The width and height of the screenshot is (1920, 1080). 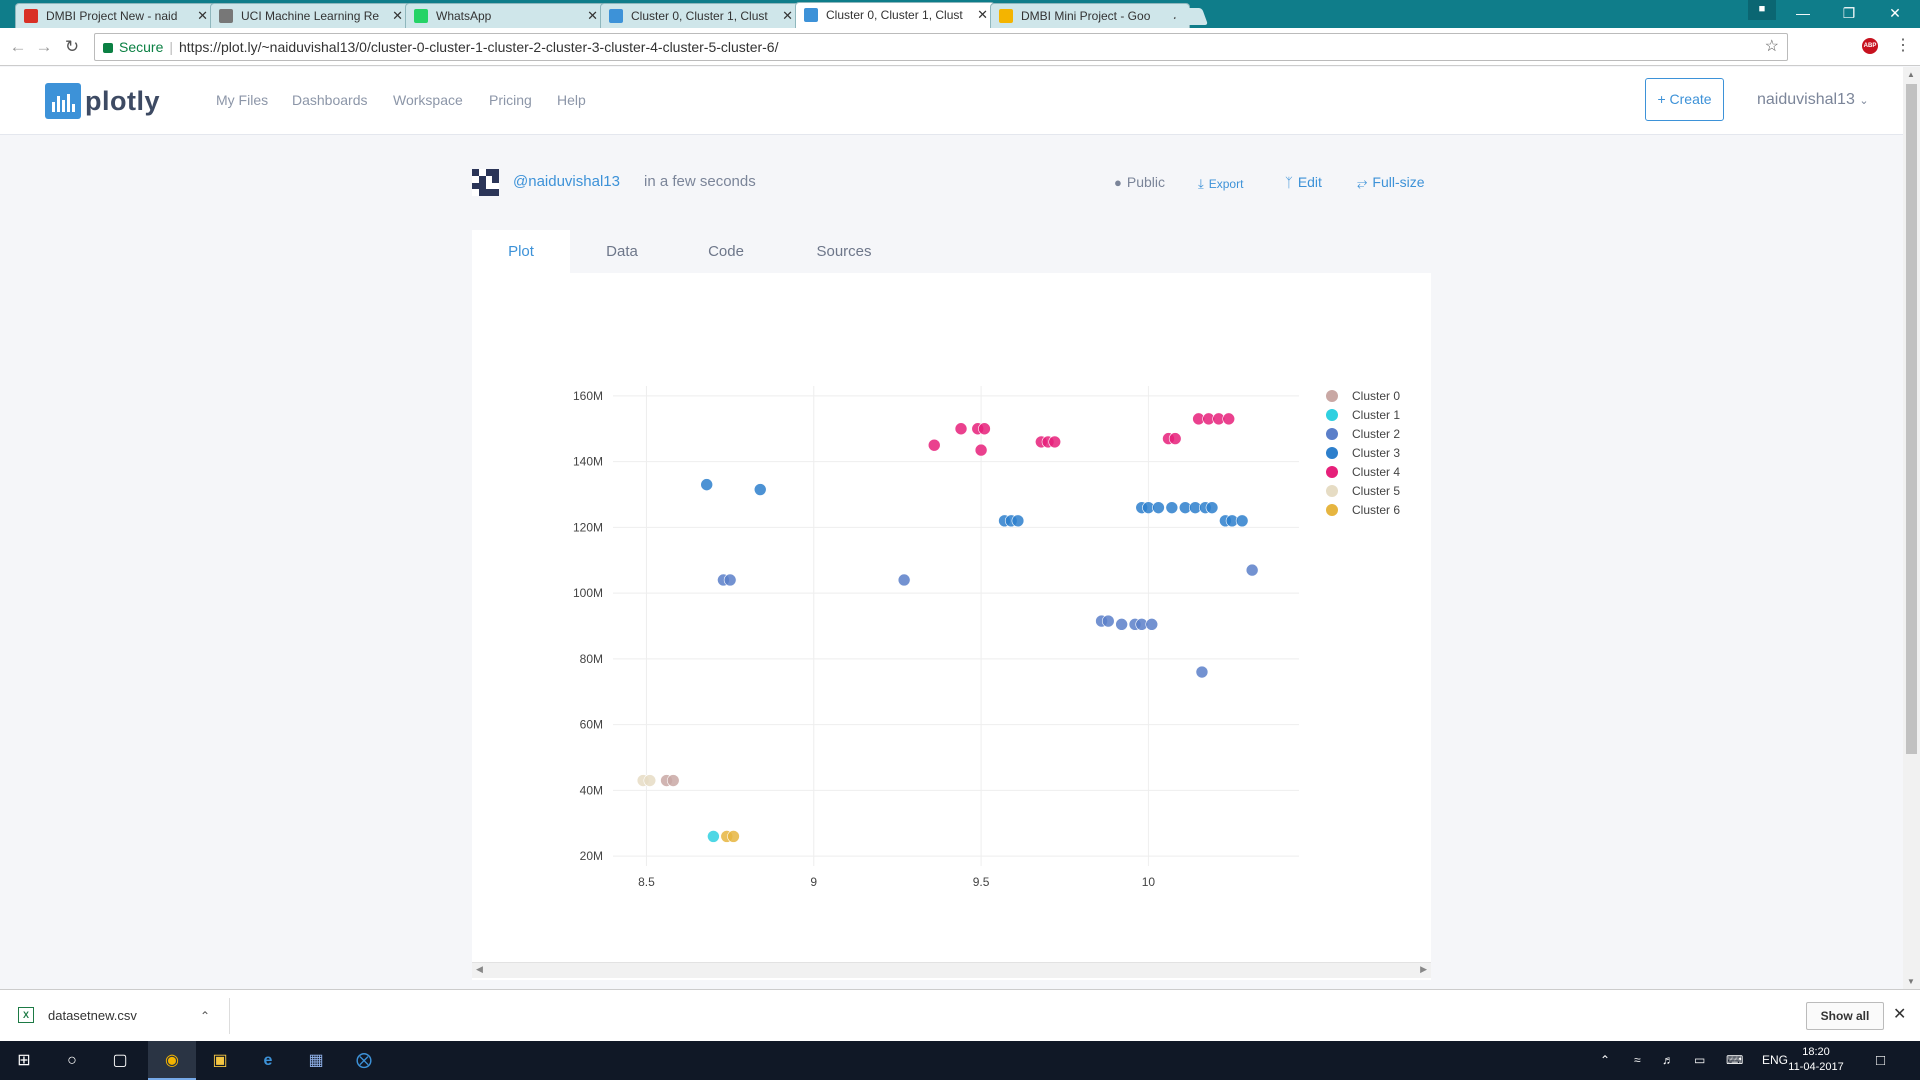 What do you see at coordinates (1816, 1060) in the screenshot?
I see `clock: 18:20 11-04-2017` at bounding box center [1816, 1060].